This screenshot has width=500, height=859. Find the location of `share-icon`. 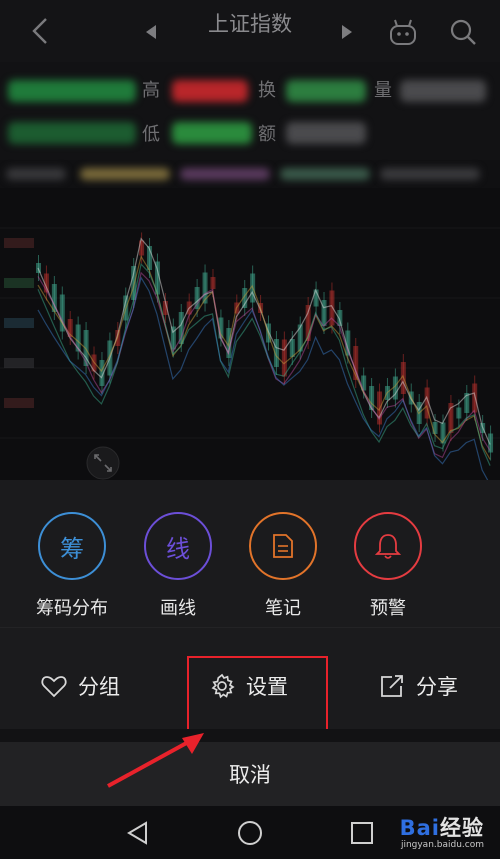

share-icon is located at coordinates (392, 686).